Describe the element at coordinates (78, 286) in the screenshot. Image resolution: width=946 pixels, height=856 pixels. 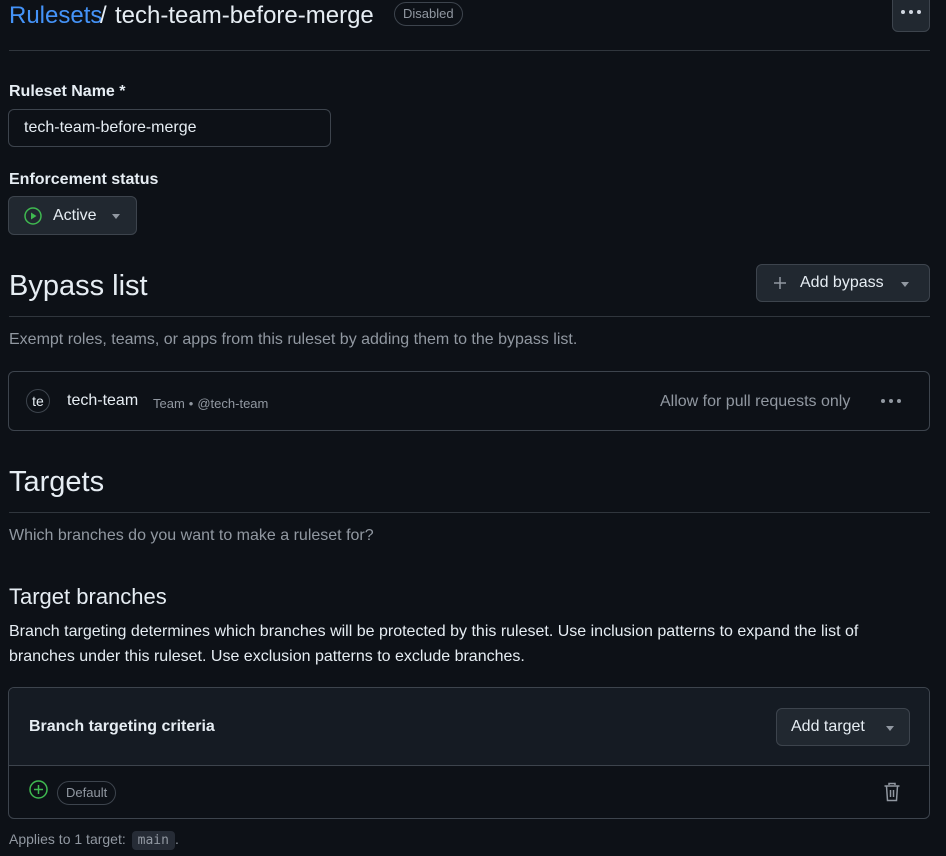
I see `bypass-list-title: Bypass list` at that location.